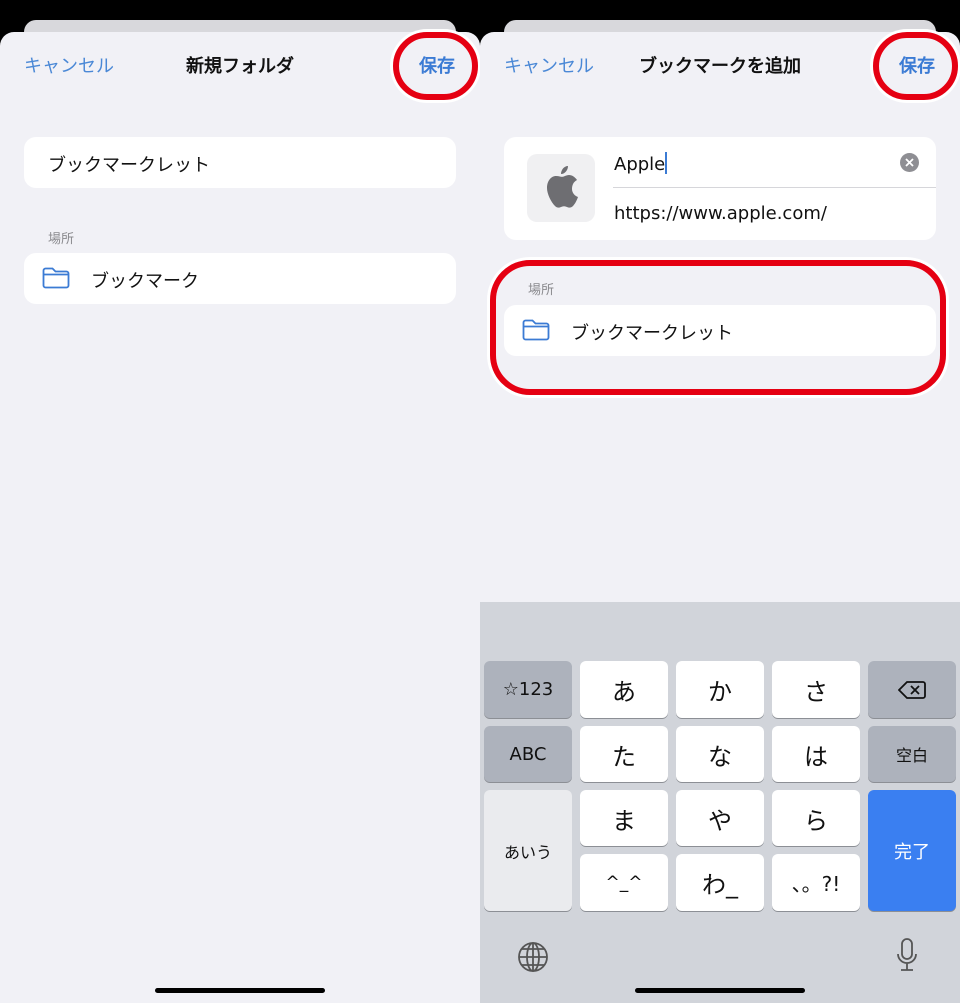 The width and height of the screenshot is (960, 1003). I want to click on url-field: https://www.apple.com/, so click(720, 213).